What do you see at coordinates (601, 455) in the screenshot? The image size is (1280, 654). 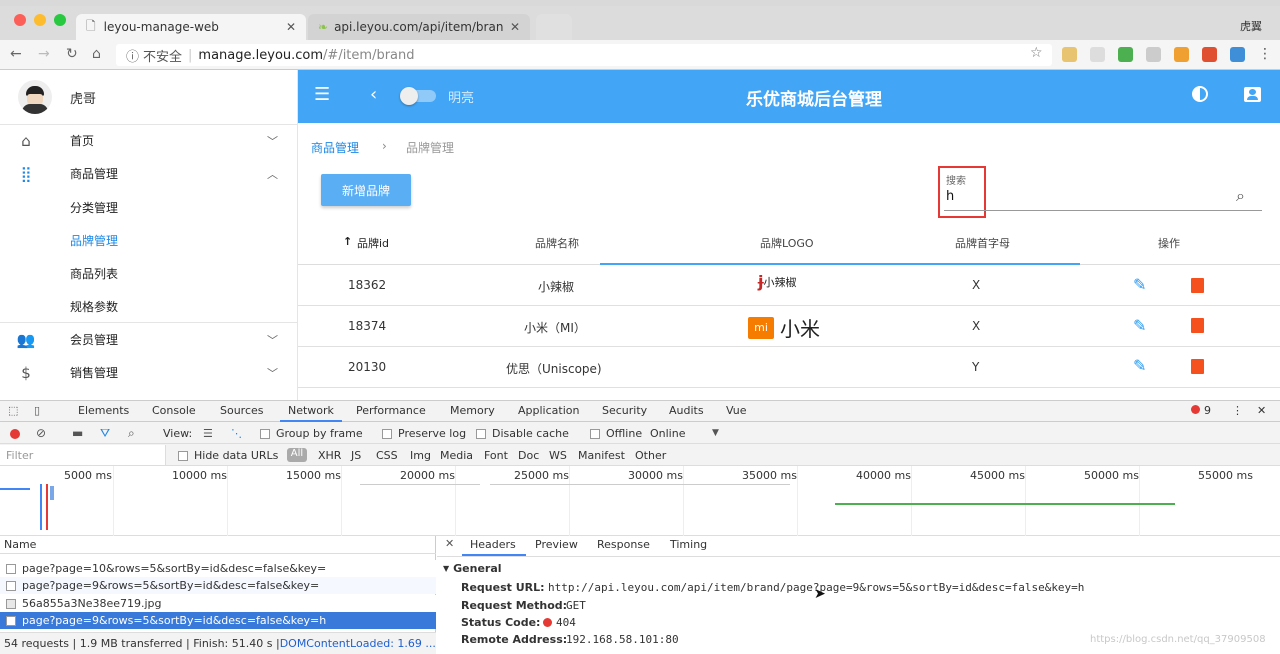 I see `filter-type-manifest: Manifest` at bounding box center [601, 455].